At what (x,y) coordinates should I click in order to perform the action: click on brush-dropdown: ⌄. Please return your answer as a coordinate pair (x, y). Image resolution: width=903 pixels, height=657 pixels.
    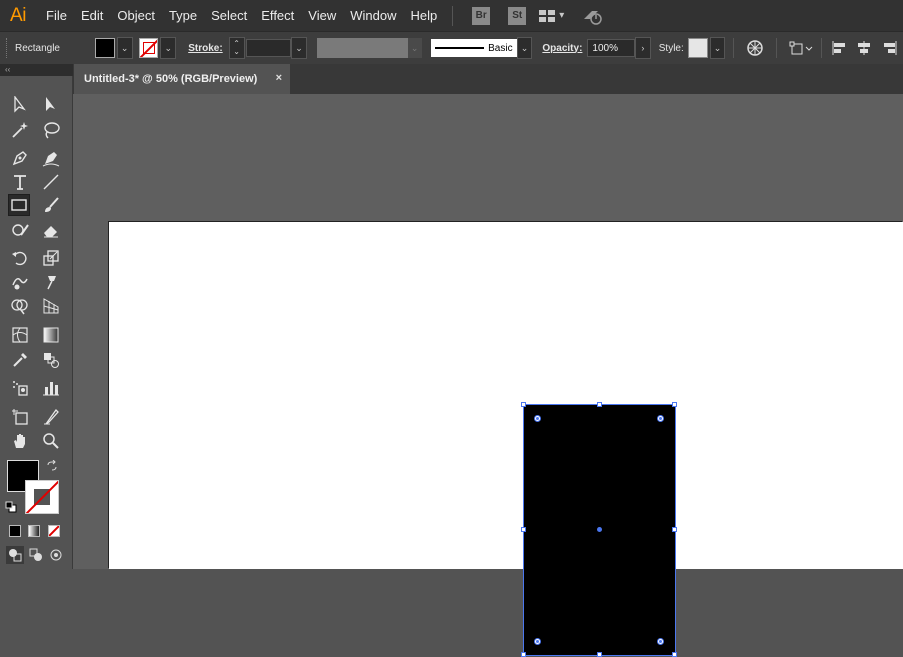
    Looking at the image, I should click on (524, 48).